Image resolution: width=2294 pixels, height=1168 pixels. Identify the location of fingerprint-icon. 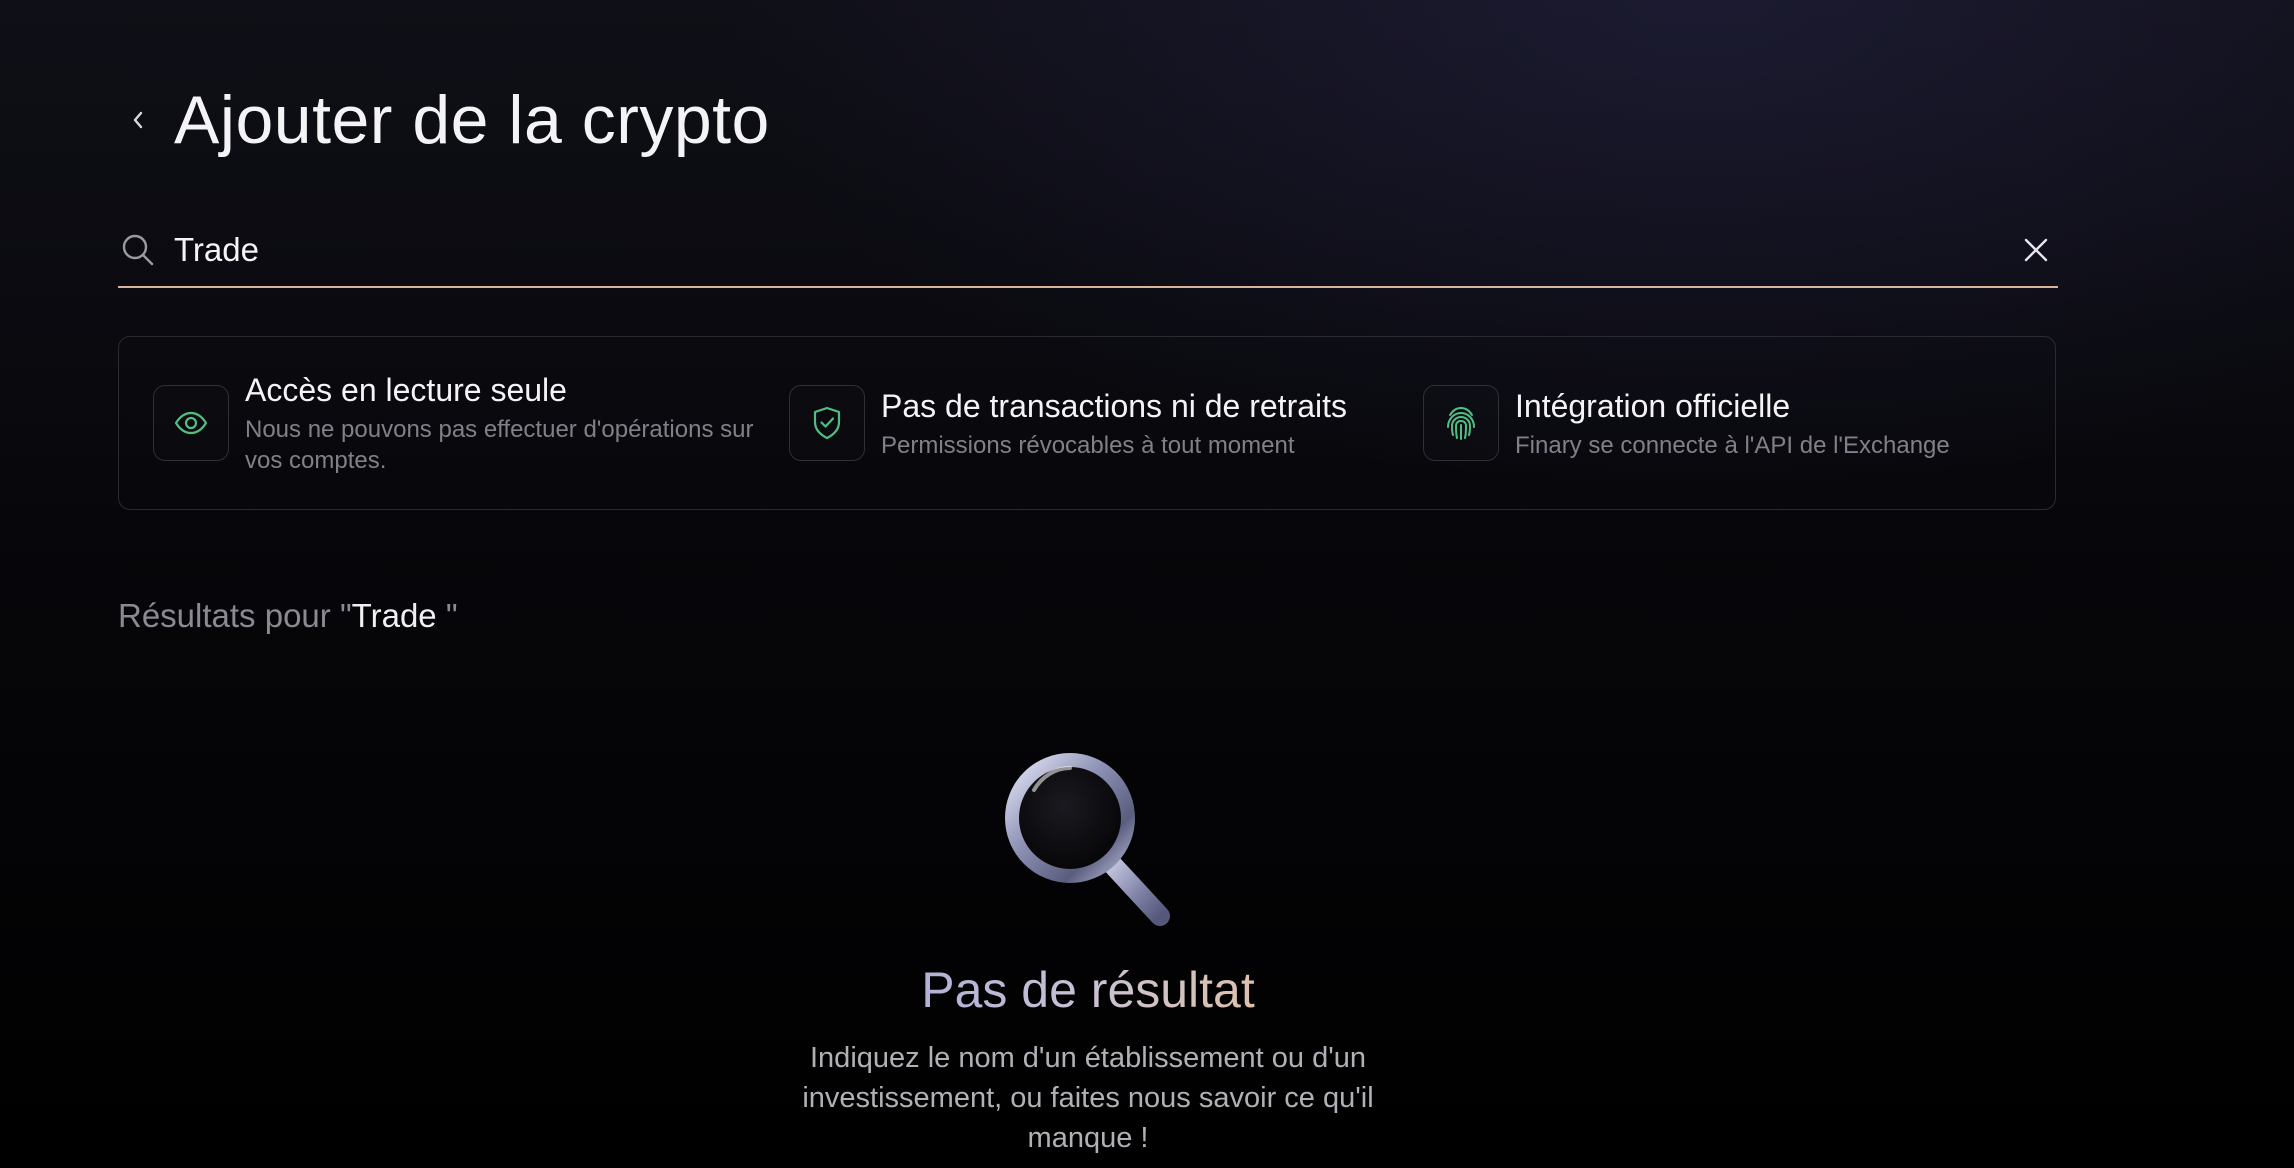
(1461, 423).